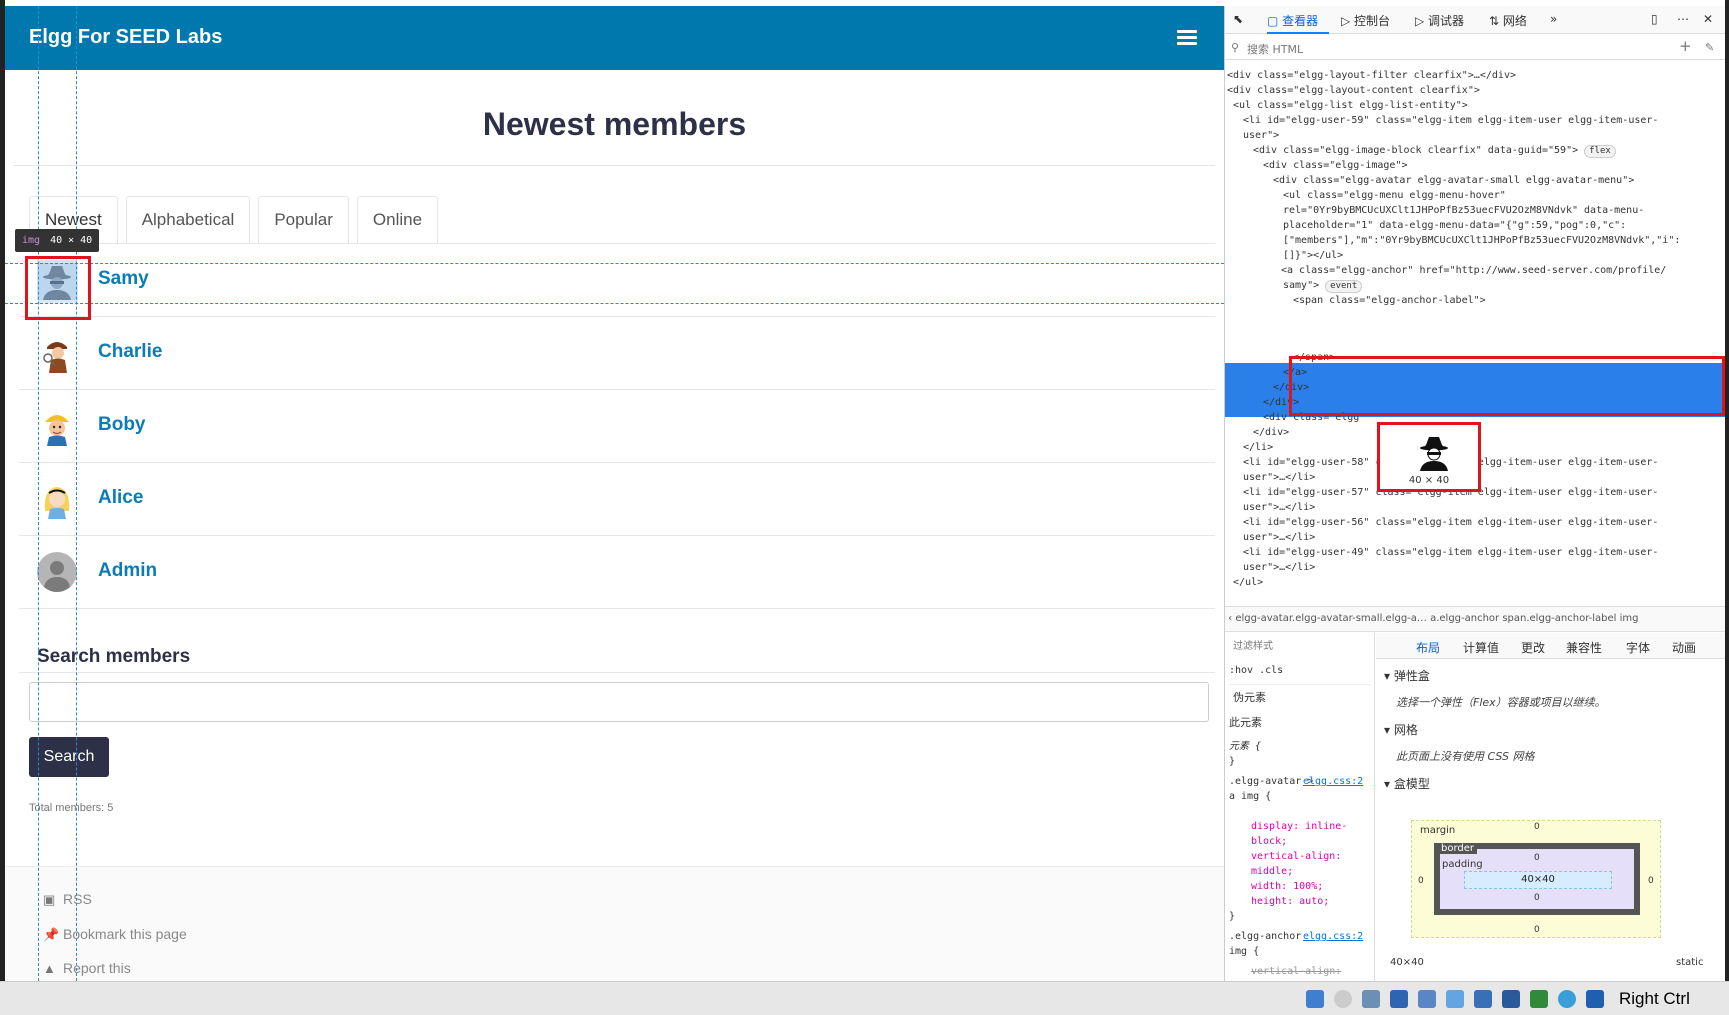 The width and height of the screenshot is (1729, 1015). I want to click on margin-left: 0, so click(1421, 881).